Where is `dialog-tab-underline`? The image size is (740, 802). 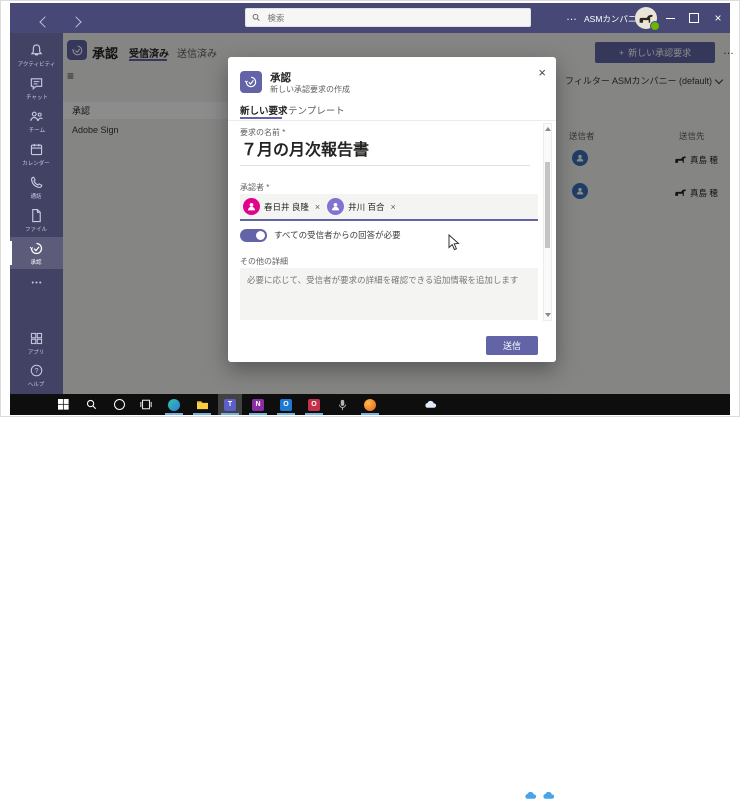 dialog-tab-underline is located at coordinates (261, 118).